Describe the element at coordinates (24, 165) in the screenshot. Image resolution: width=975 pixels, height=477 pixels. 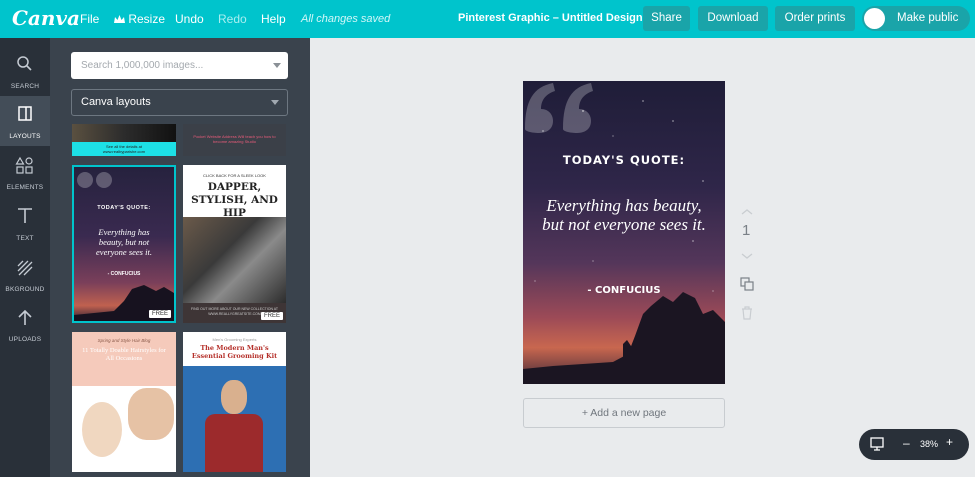
I see `elements-icon` at that location.